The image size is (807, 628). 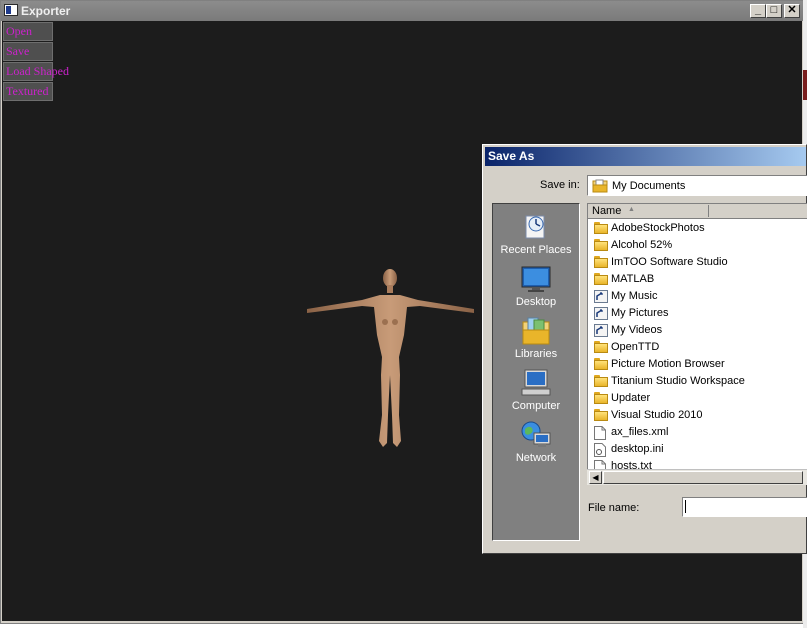 I want to click on list-item: My Music, so click(x=697, y=296).